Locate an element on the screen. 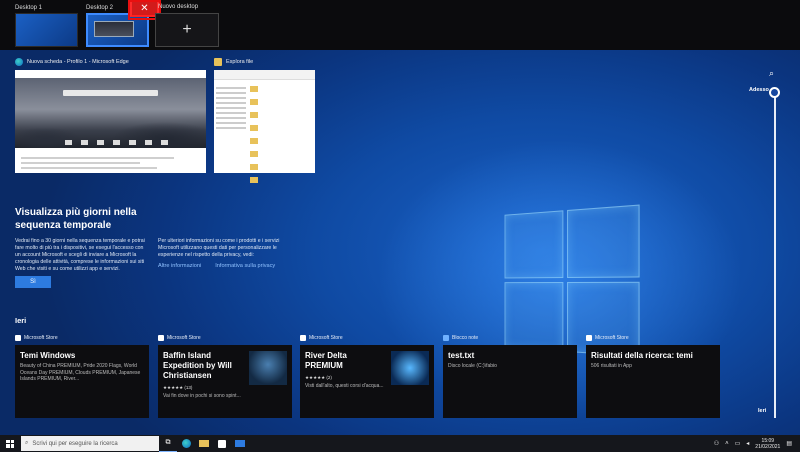 The image size is (800, 452). clock: 15:09 21/02/2021 is located at coordinates (767, 444).